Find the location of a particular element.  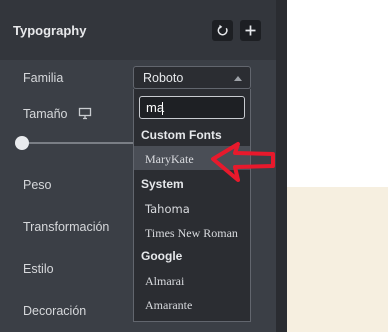

style-label: Estilo is located at coordinates (38, 269).